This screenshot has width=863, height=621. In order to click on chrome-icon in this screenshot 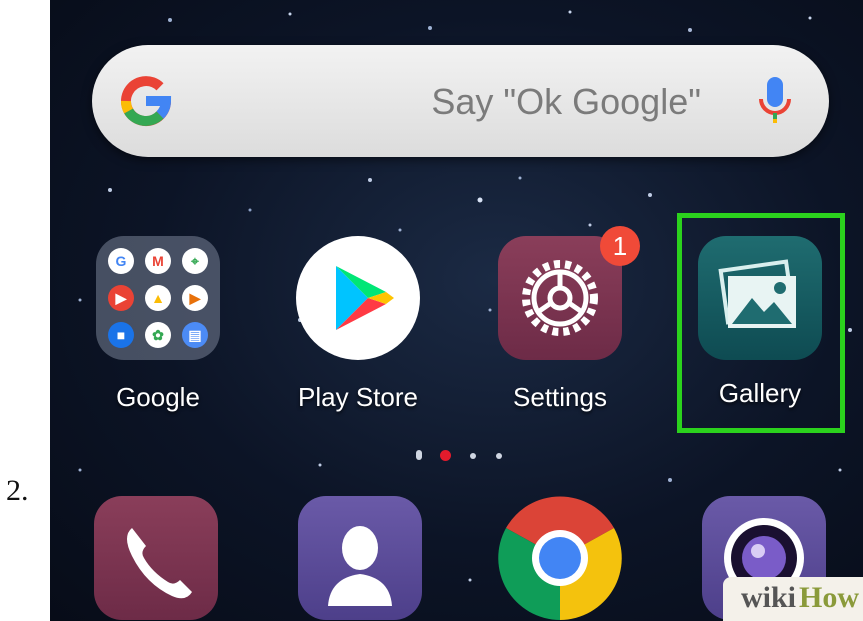, I will do `click(560, 558)`.